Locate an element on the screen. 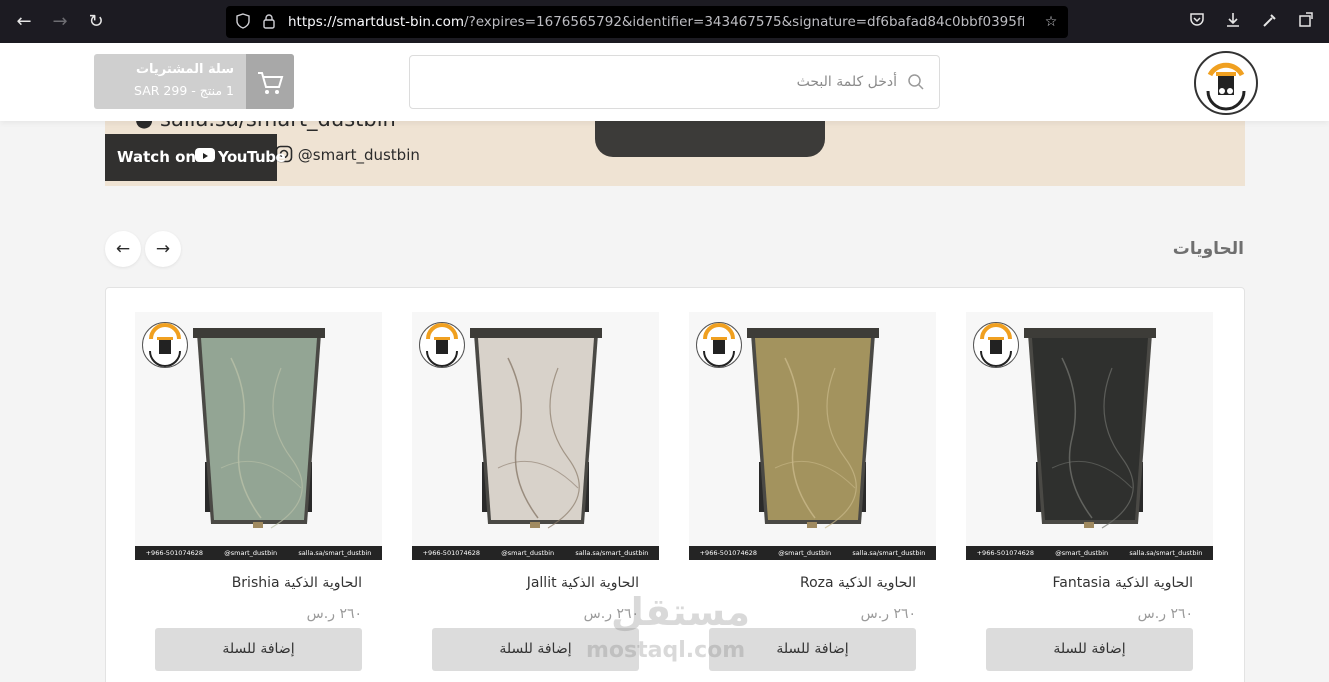 The width and height of the screenshot is (1329, 682). section-title: الحاويات is located at coordinates (1208, 249).